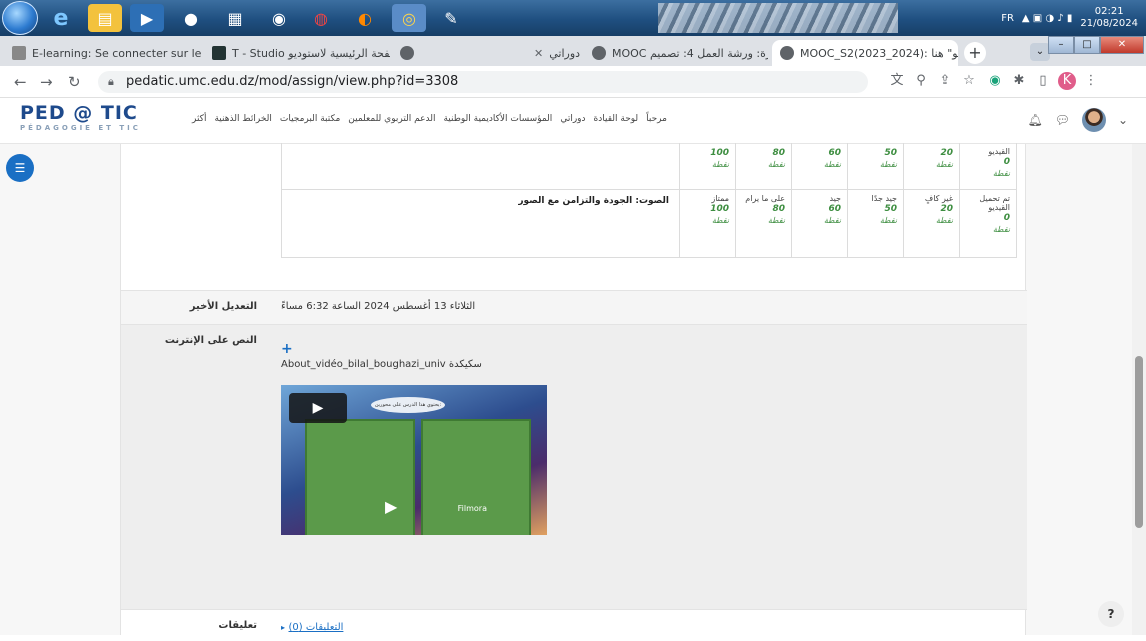 This screenshot has width=1146, height=641. Describe the element at coordinates (199, 119) in the screenshot. I see `nav-item-more: أكثر` at that location.